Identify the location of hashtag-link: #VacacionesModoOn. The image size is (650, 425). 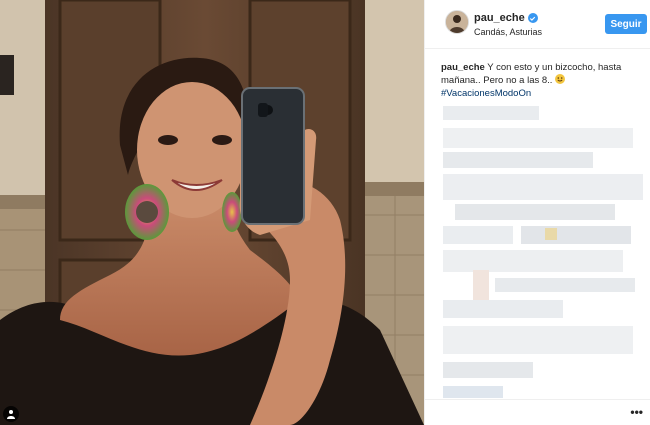
(541, 93).